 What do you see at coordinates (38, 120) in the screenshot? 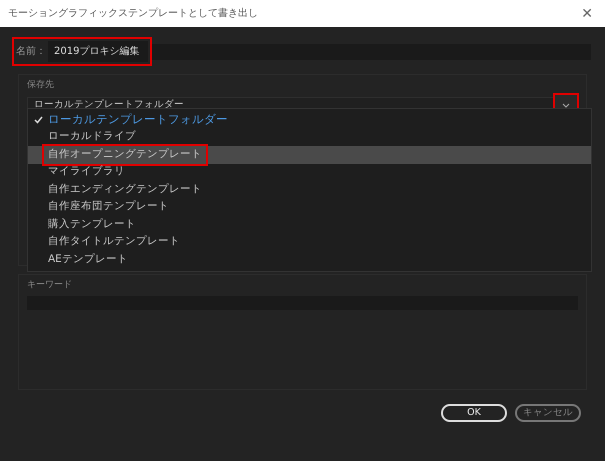
I see `checkmark-icon` at bounding box center [38, 120].